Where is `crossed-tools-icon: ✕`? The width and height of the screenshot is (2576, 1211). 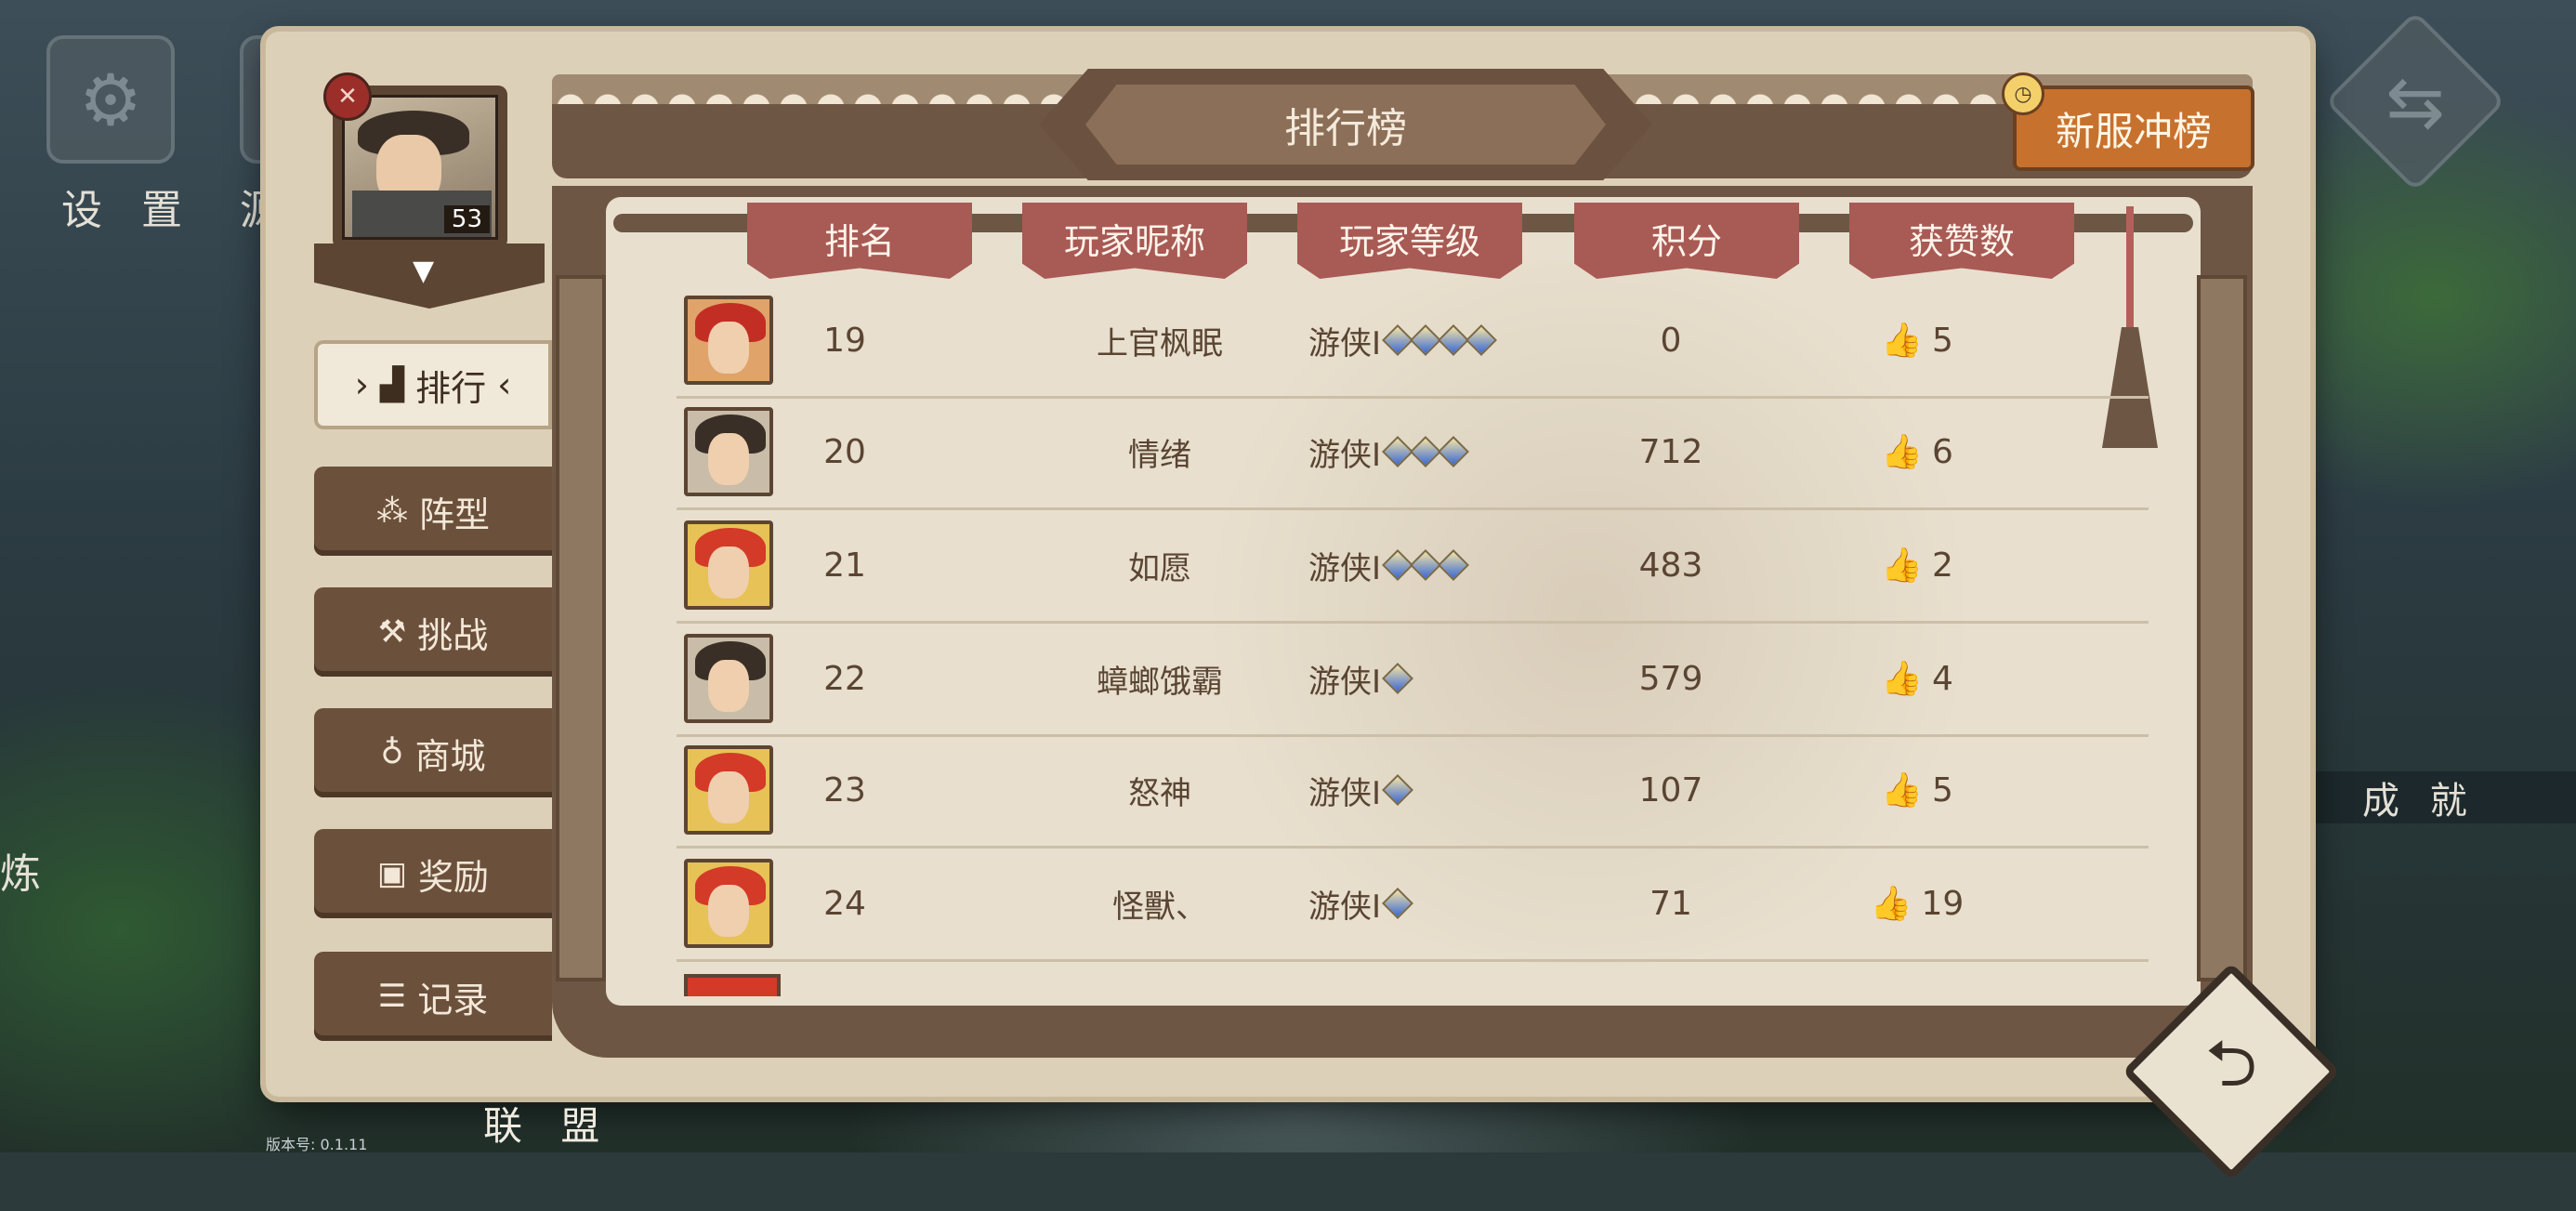 crossed-tools-icon: ✕ is located at coordinates (347, 96).